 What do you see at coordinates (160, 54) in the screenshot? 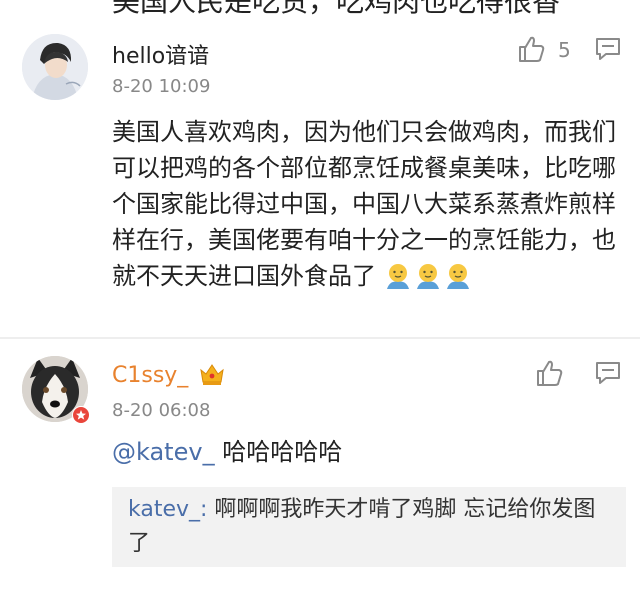
I see `comment-username: hello谙谙` at bounding box center [160, 54].